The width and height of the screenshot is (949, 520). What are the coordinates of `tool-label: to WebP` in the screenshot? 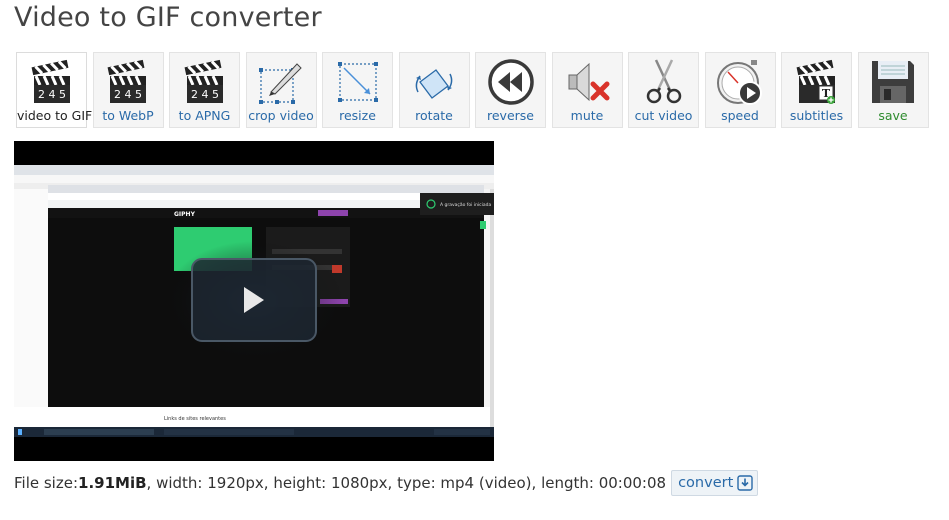 It's located at (128, 115).